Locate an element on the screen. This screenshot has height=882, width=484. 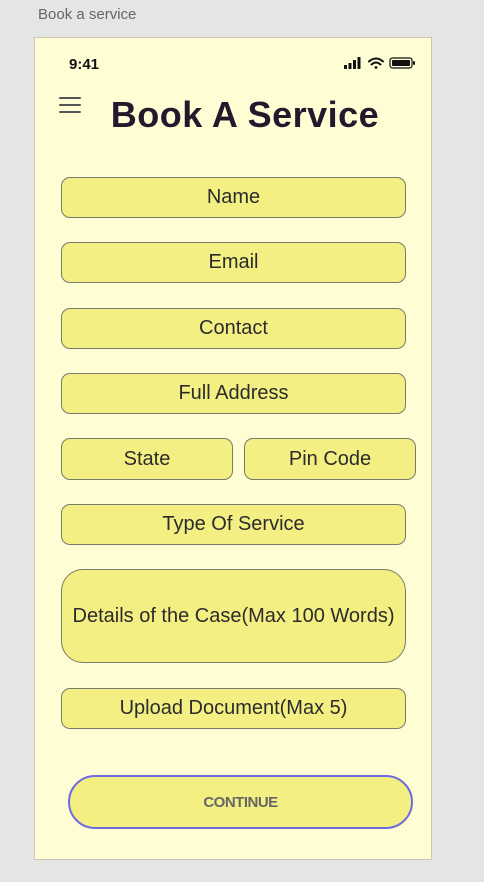
page-title: Book A Service is located at coordinates (245, 114).